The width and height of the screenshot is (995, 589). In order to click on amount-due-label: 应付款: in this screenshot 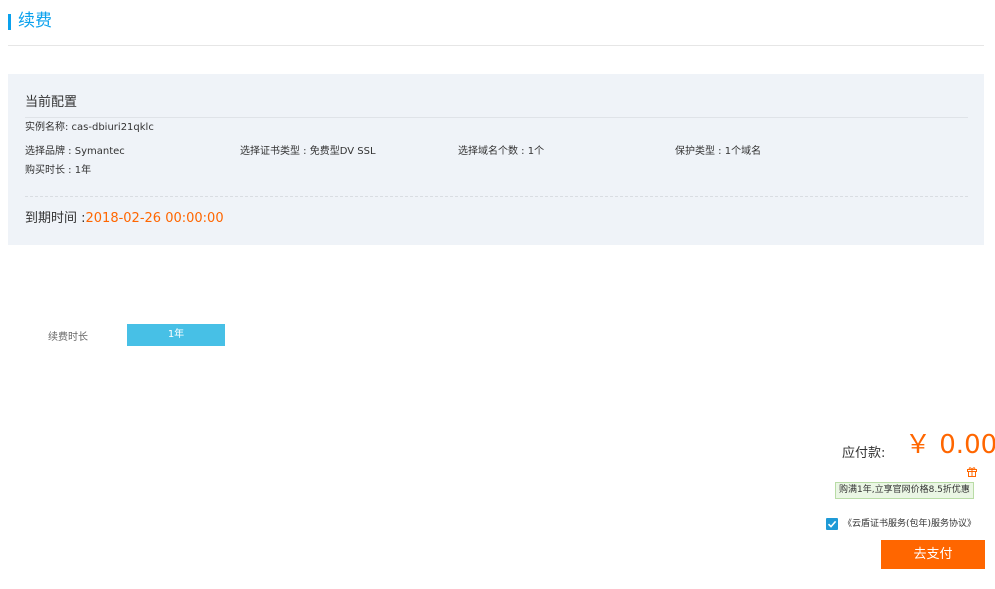, I will do `click(864, 453)`.